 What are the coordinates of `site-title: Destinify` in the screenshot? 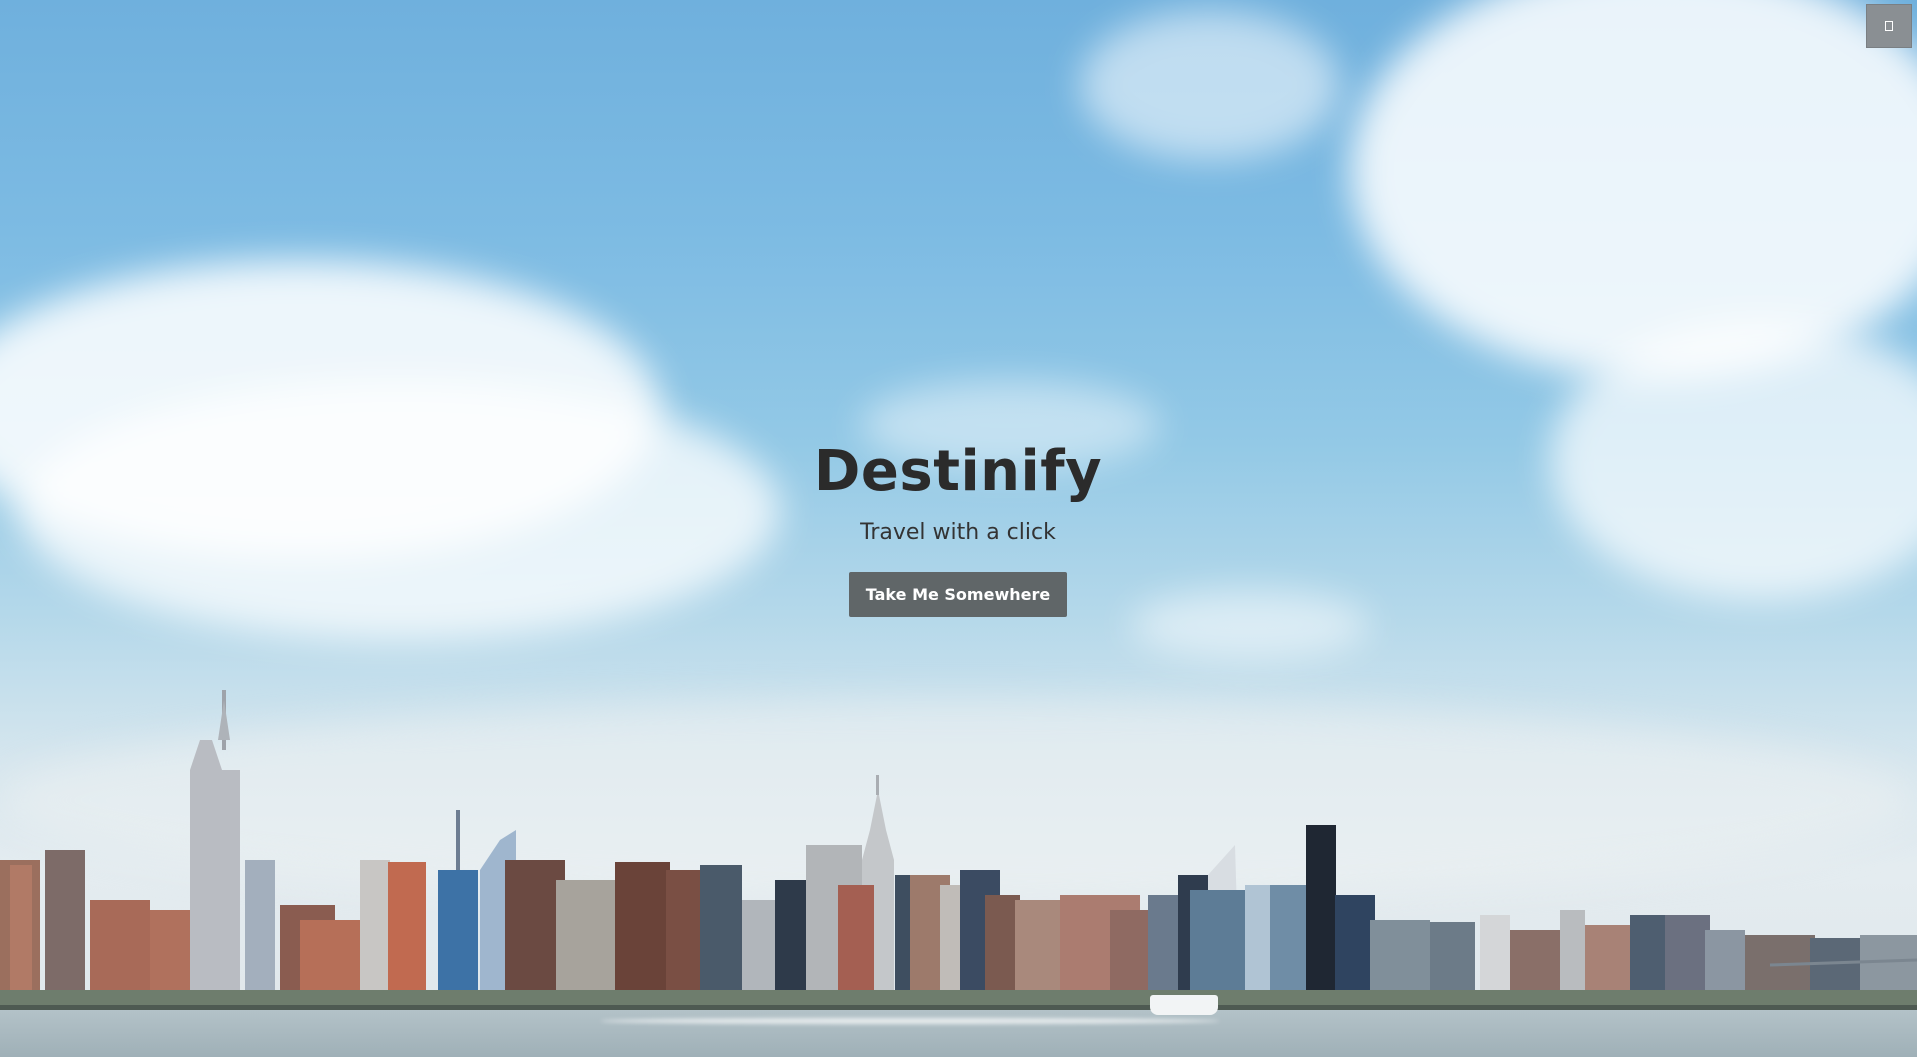 It's located at (958, 471).